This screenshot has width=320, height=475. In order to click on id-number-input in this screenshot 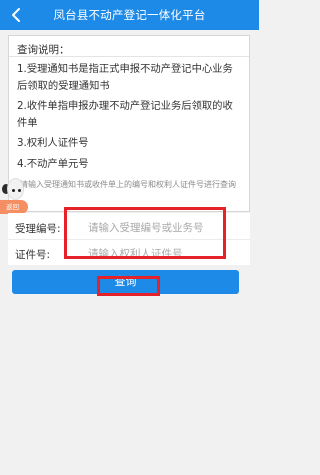, I will do `click(163, 254)`.